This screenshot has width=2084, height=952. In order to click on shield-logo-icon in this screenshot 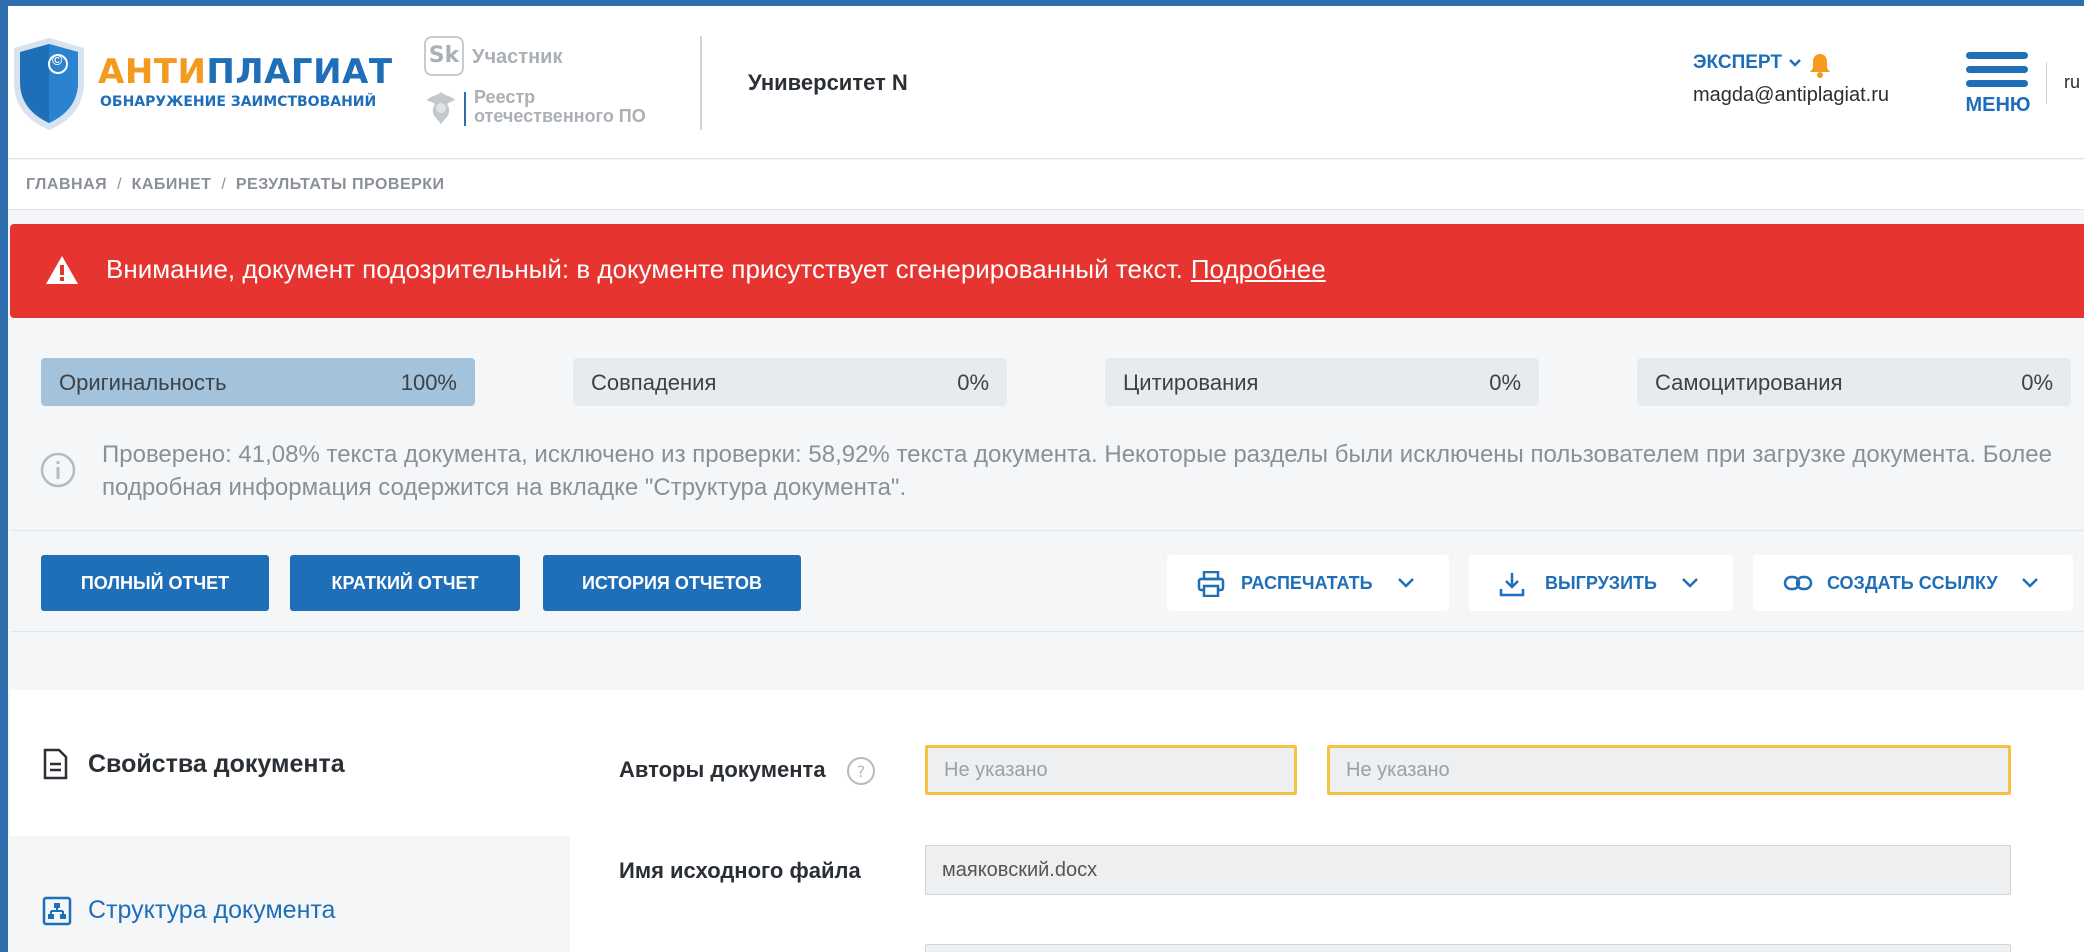, I will do `click(49, 84)`.